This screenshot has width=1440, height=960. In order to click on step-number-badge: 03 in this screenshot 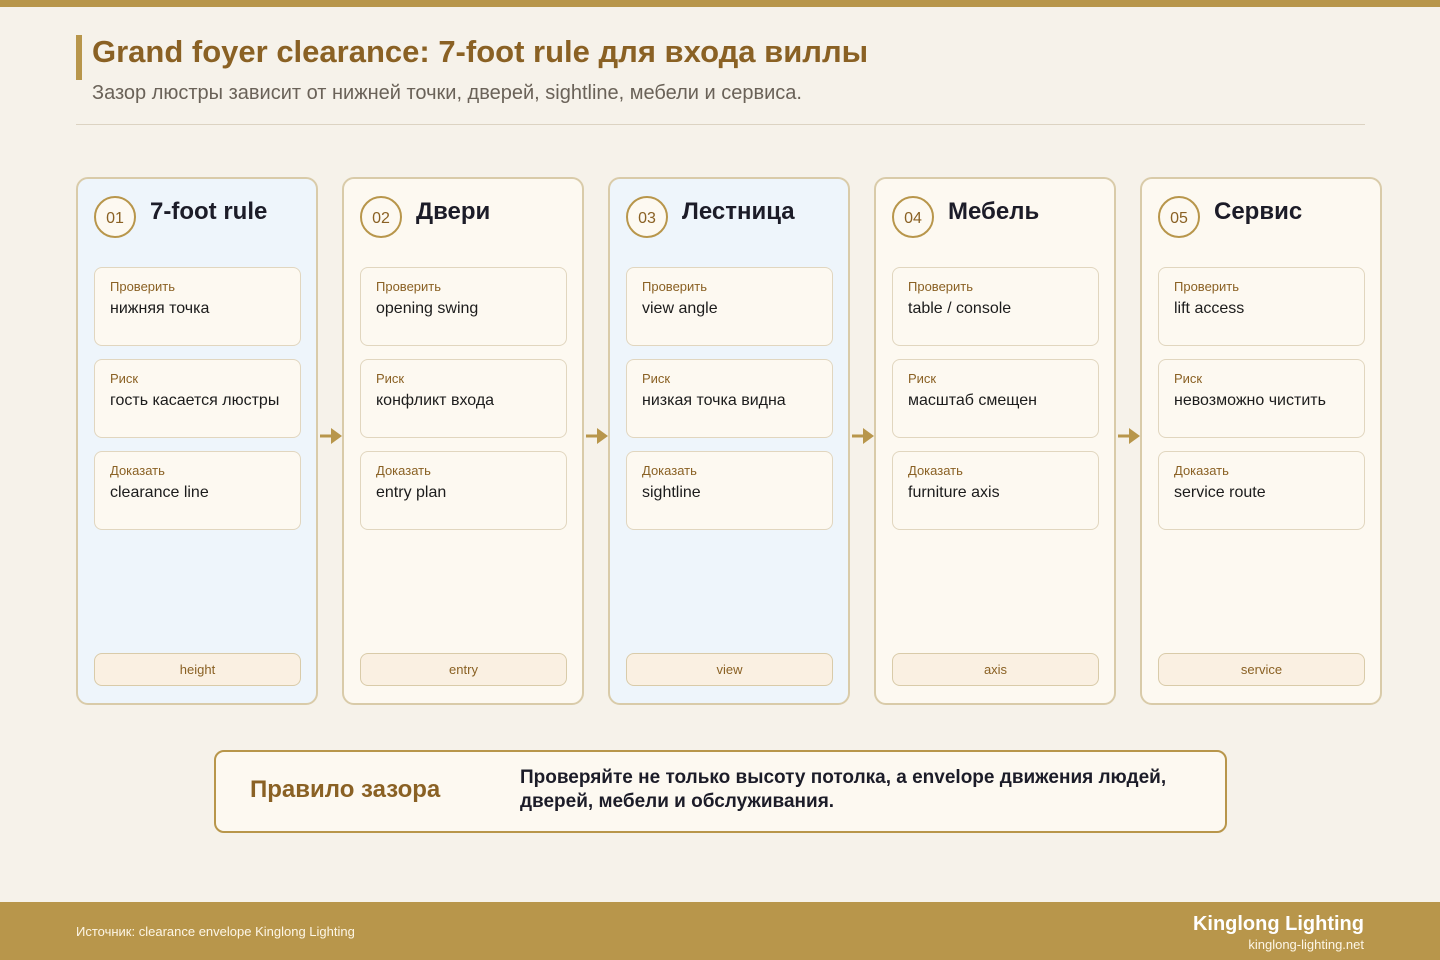, I will do `click(647, 217)`.